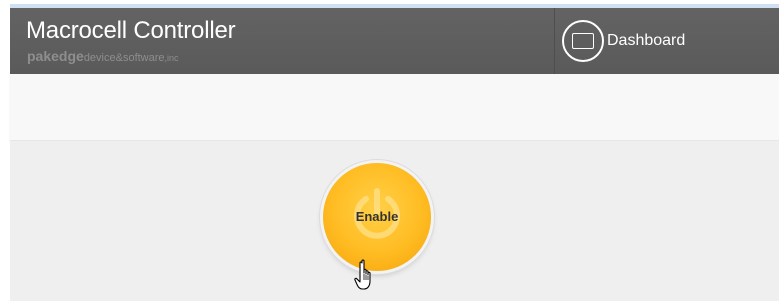 Image resolution: width=779 pixels, height=301 pixels. Describe the element at coordinates (554, 41) in the screenshot. I see `header-divider` at that location.